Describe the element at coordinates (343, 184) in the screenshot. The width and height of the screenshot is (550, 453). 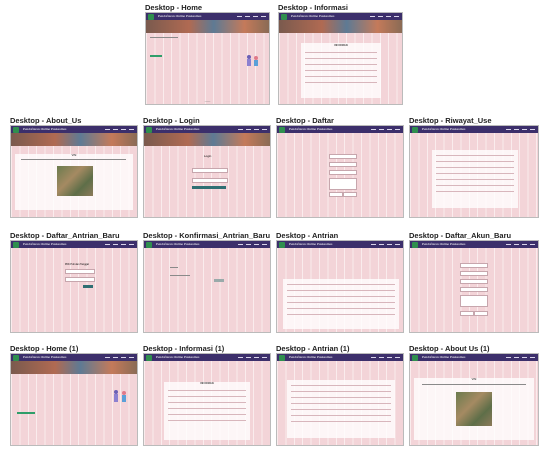
I see `address-textarea` at that location.